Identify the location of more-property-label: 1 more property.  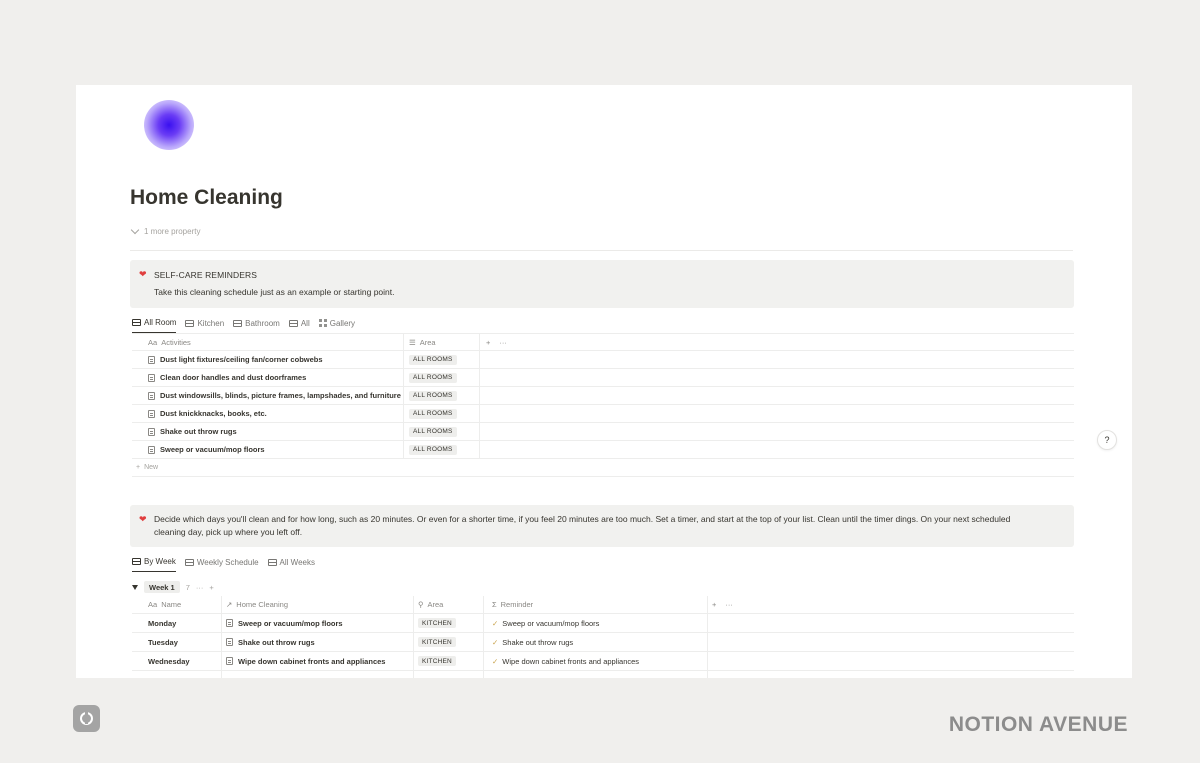
(172, 231).